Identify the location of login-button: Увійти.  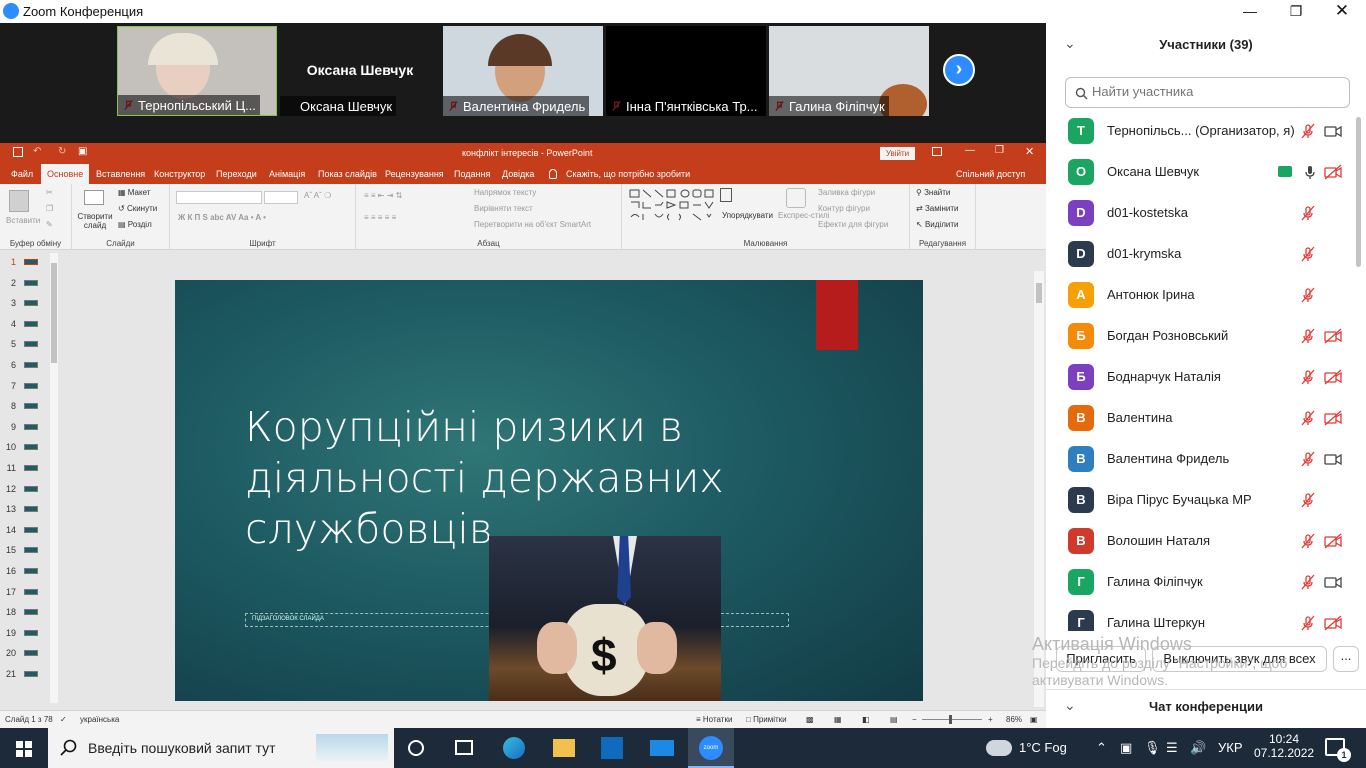
(897, 153).